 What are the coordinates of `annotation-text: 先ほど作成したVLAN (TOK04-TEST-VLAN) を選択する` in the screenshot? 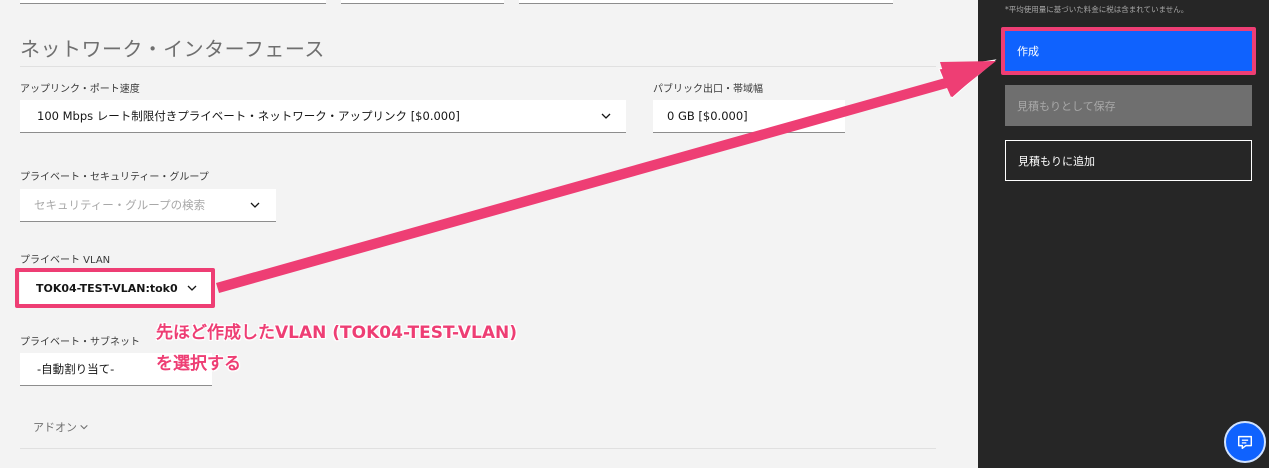 It's located at (336, 349).